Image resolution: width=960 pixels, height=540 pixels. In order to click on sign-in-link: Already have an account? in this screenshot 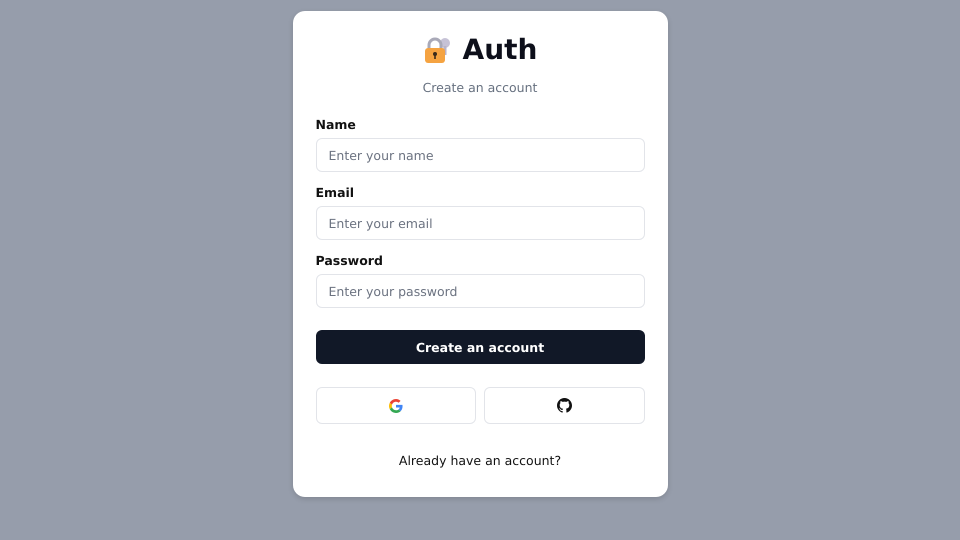, I will do `click(480, 460)`.